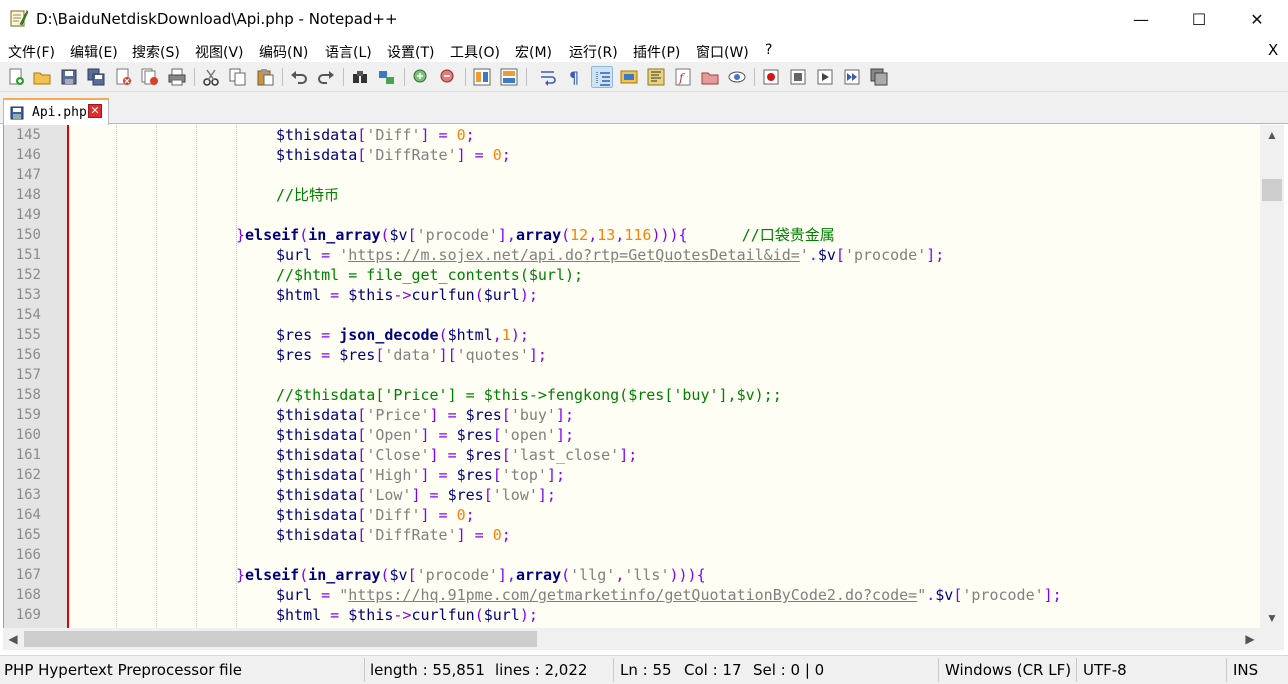 The width and height of the screenshot is (1288, 684). Describe the element at coordinates (737, 77) in the screenshot. I see `monitor-icon` at that location.